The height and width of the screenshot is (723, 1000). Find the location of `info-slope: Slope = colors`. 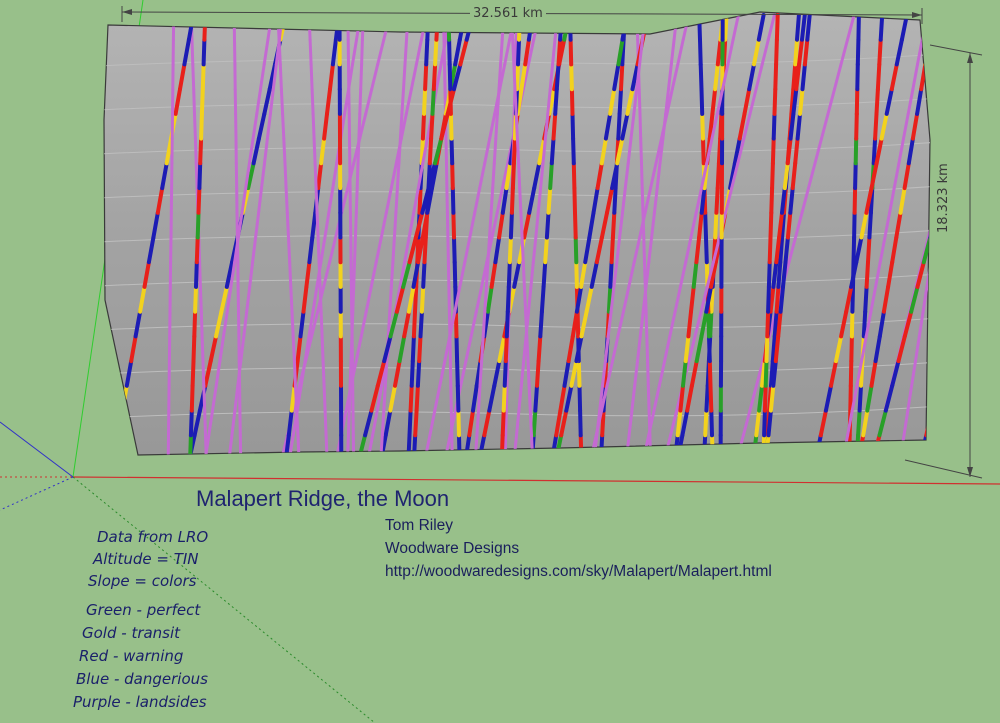

info-slope: Slope = colors is located at coordinates (142, 581).